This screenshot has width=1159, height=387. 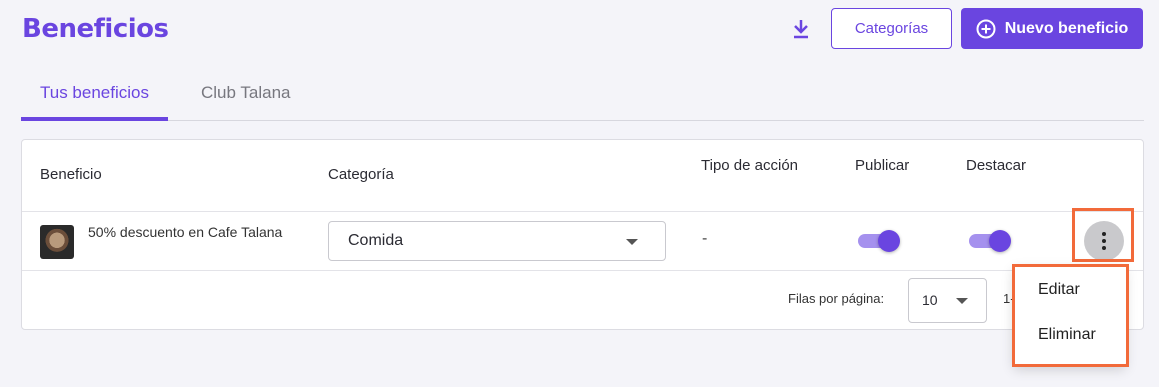 I want to click on rows-per-page-select: 10, so click(x=947, y=300).